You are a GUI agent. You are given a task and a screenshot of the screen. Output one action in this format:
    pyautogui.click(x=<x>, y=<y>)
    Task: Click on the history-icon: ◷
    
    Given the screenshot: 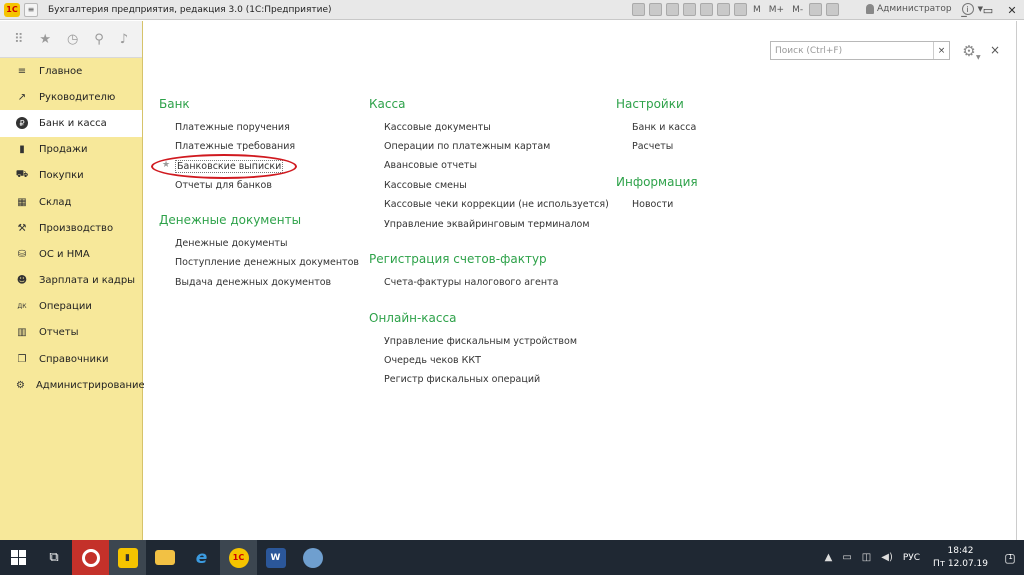 What is the action you would take?
    pyautogui.click(x=72, y=39)
    